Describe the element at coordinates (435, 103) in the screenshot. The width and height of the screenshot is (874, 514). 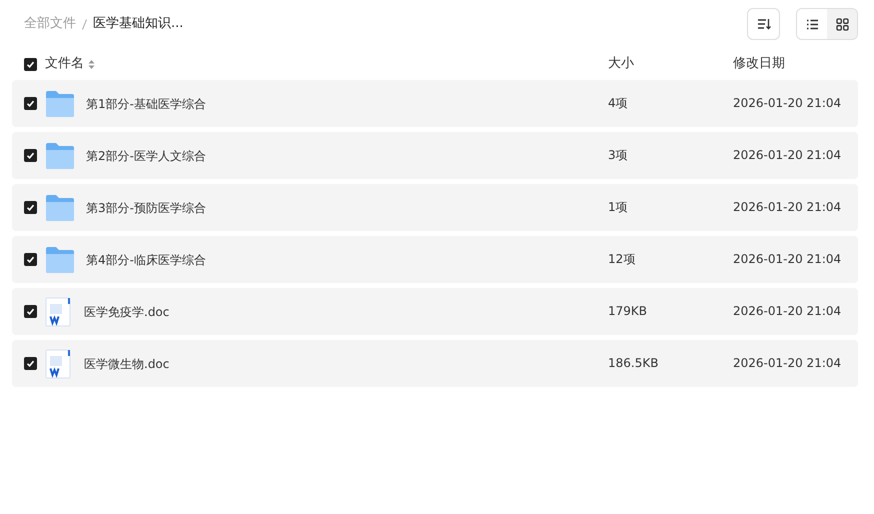
I see `file-row: 第1部分-基础医学综合 4项 2026-01-20 21:04` at that location.